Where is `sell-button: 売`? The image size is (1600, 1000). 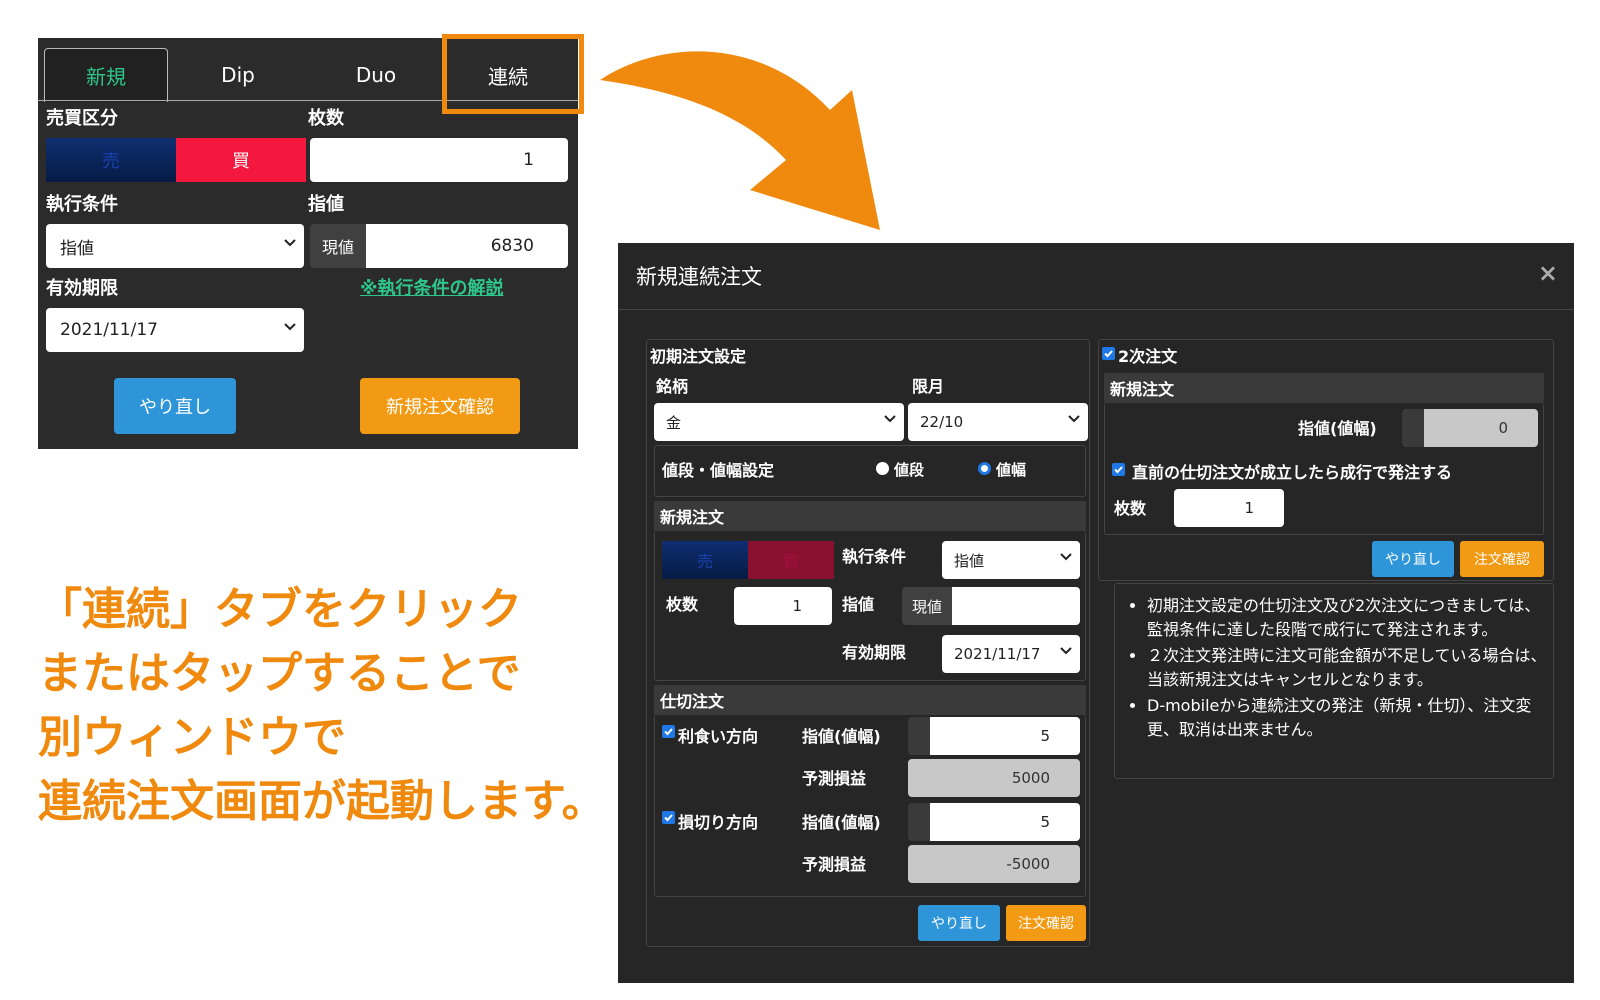 sell-button: 売 is located at coordinates (111, 160).